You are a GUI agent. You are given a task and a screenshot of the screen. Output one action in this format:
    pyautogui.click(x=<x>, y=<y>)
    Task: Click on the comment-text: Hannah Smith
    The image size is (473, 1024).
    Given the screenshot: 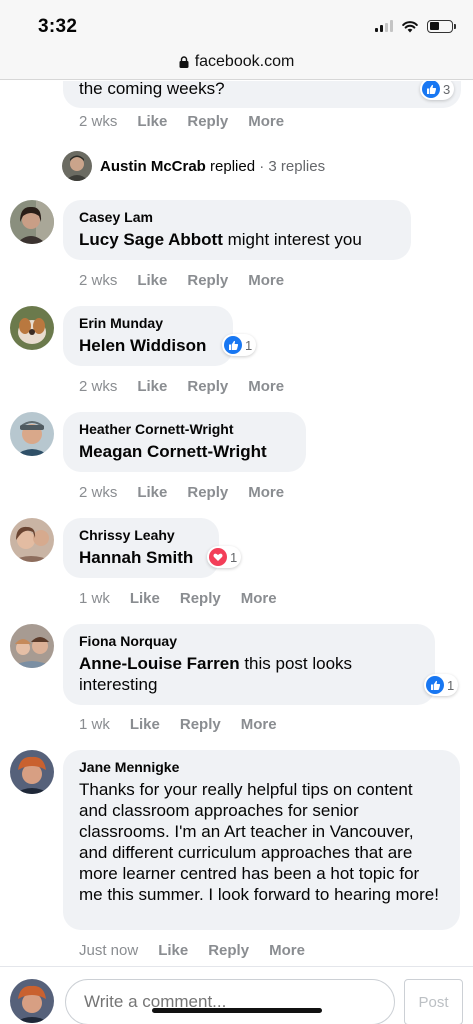 What is the action you would take?
    pyautogui.click(x=141, y=557)
    